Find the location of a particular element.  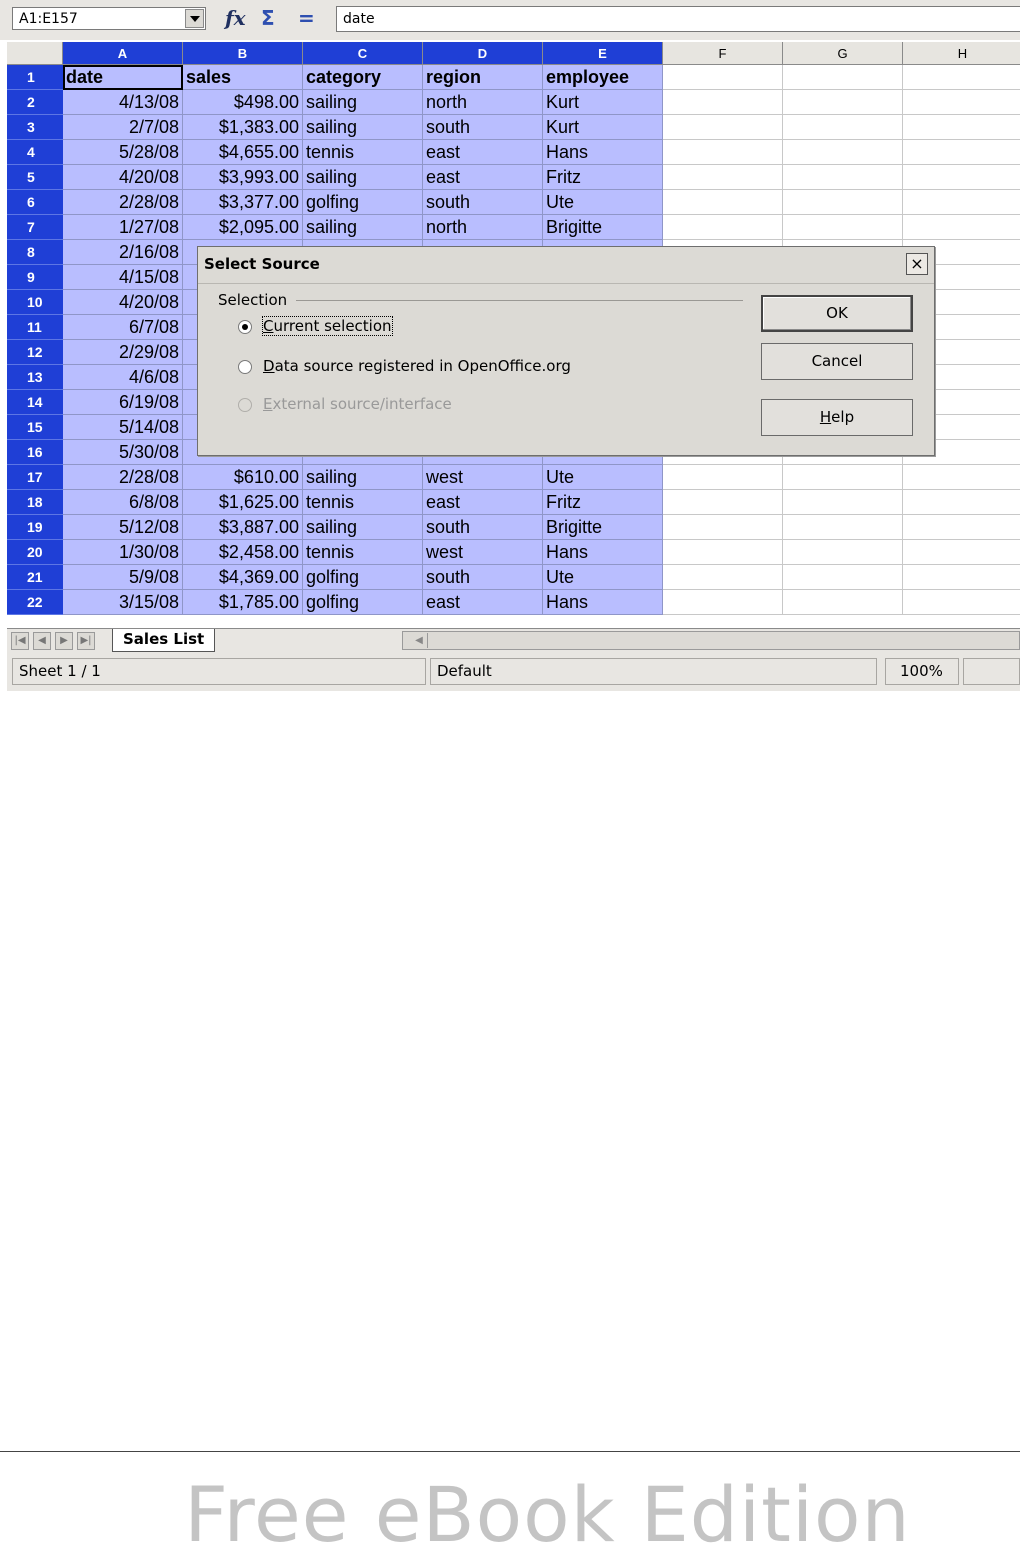

cell-g4 is located at coordinates (843, 152).